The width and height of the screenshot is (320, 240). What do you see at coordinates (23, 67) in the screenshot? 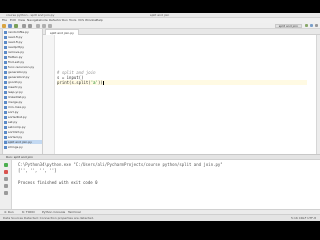
I see `project-item: func-recursion.py` at bounding box center [23, 67].